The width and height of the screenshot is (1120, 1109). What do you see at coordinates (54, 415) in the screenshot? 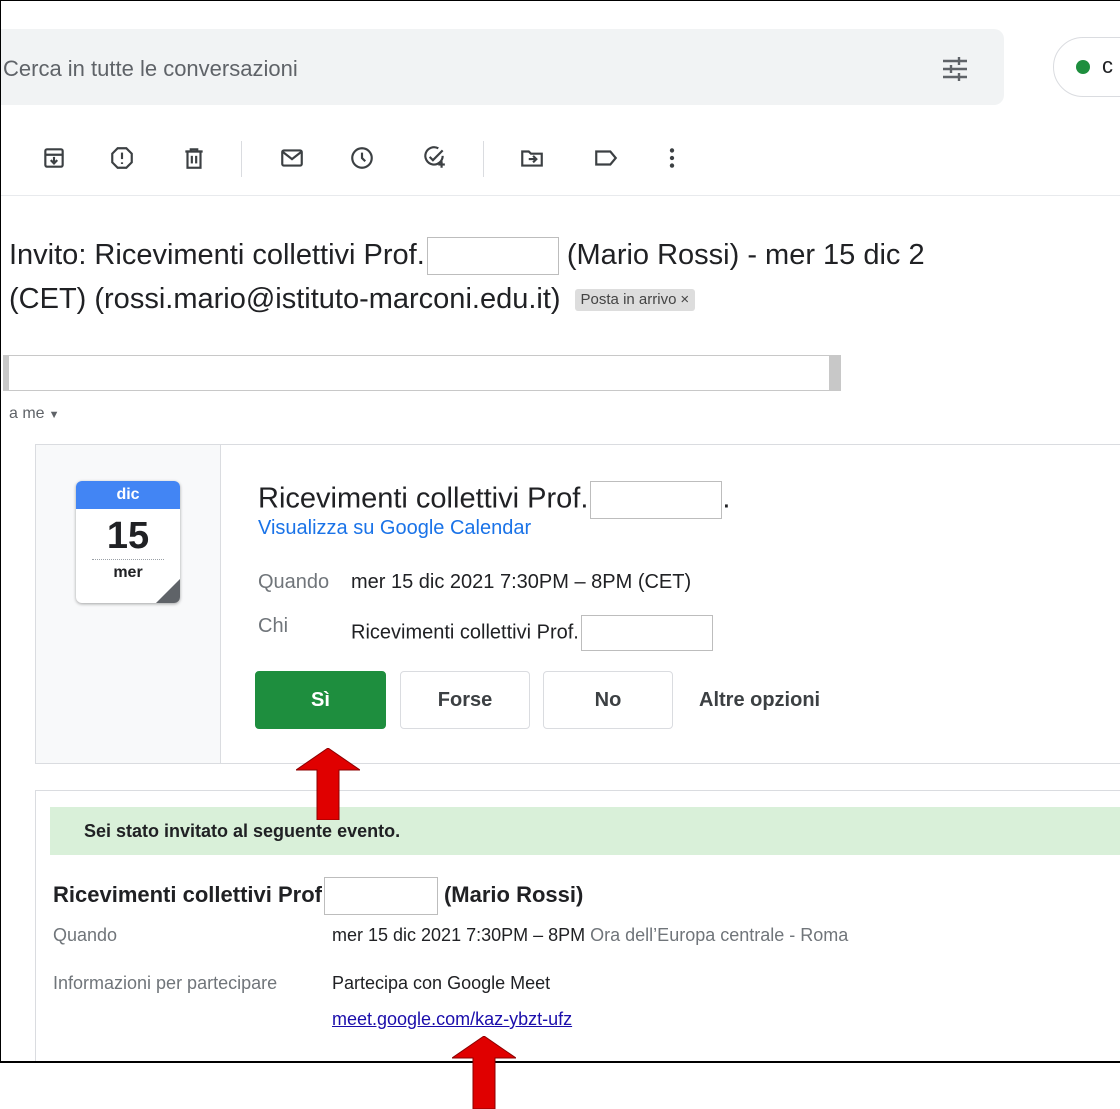
I see `chevron-down-icon: ▼` at bounding box center [54, 415].